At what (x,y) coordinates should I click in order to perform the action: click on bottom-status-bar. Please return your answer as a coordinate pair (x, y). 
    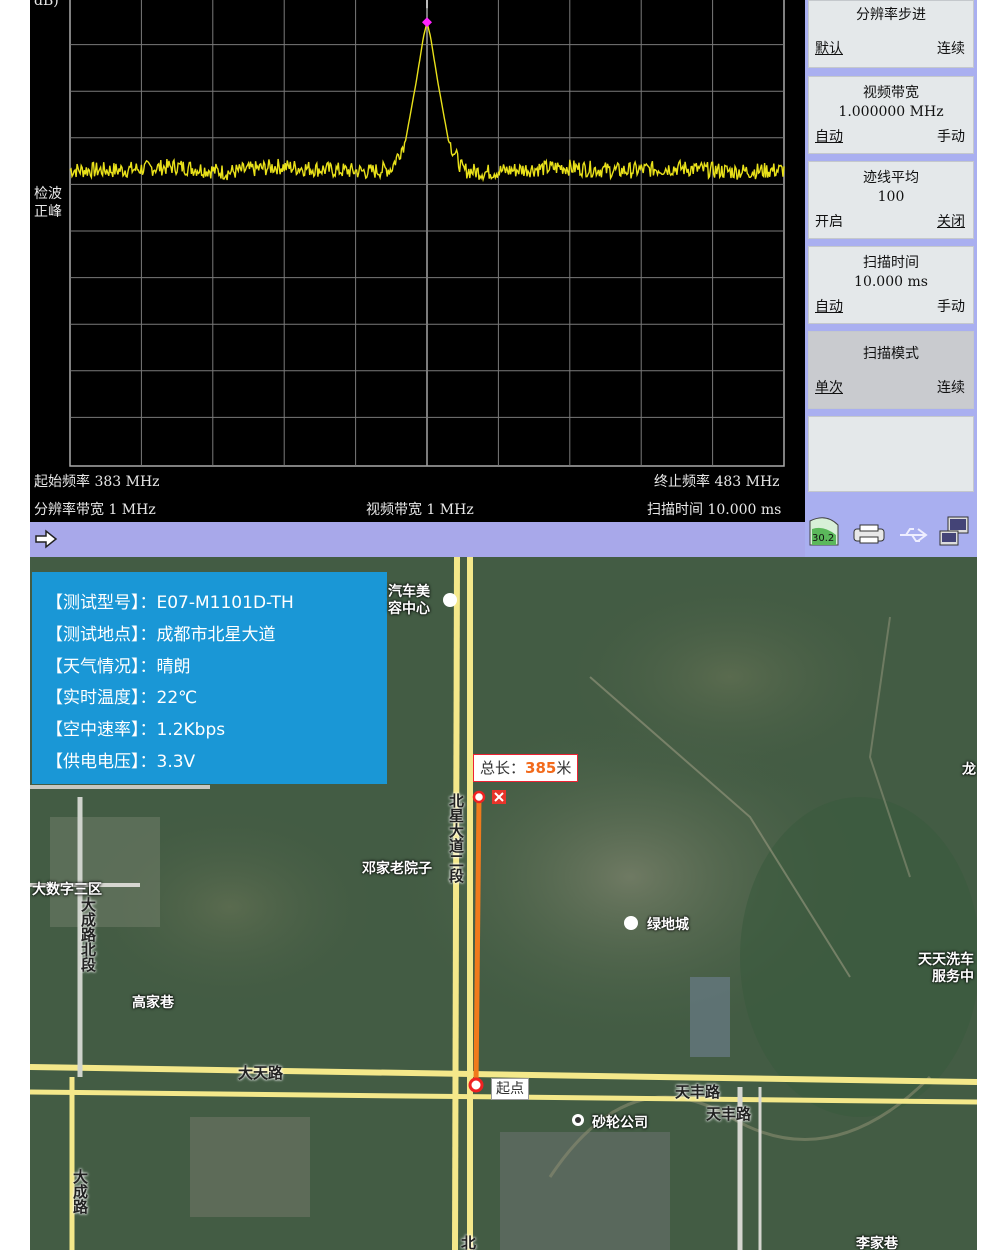
    Looking at the image, I should click on (417, 539).